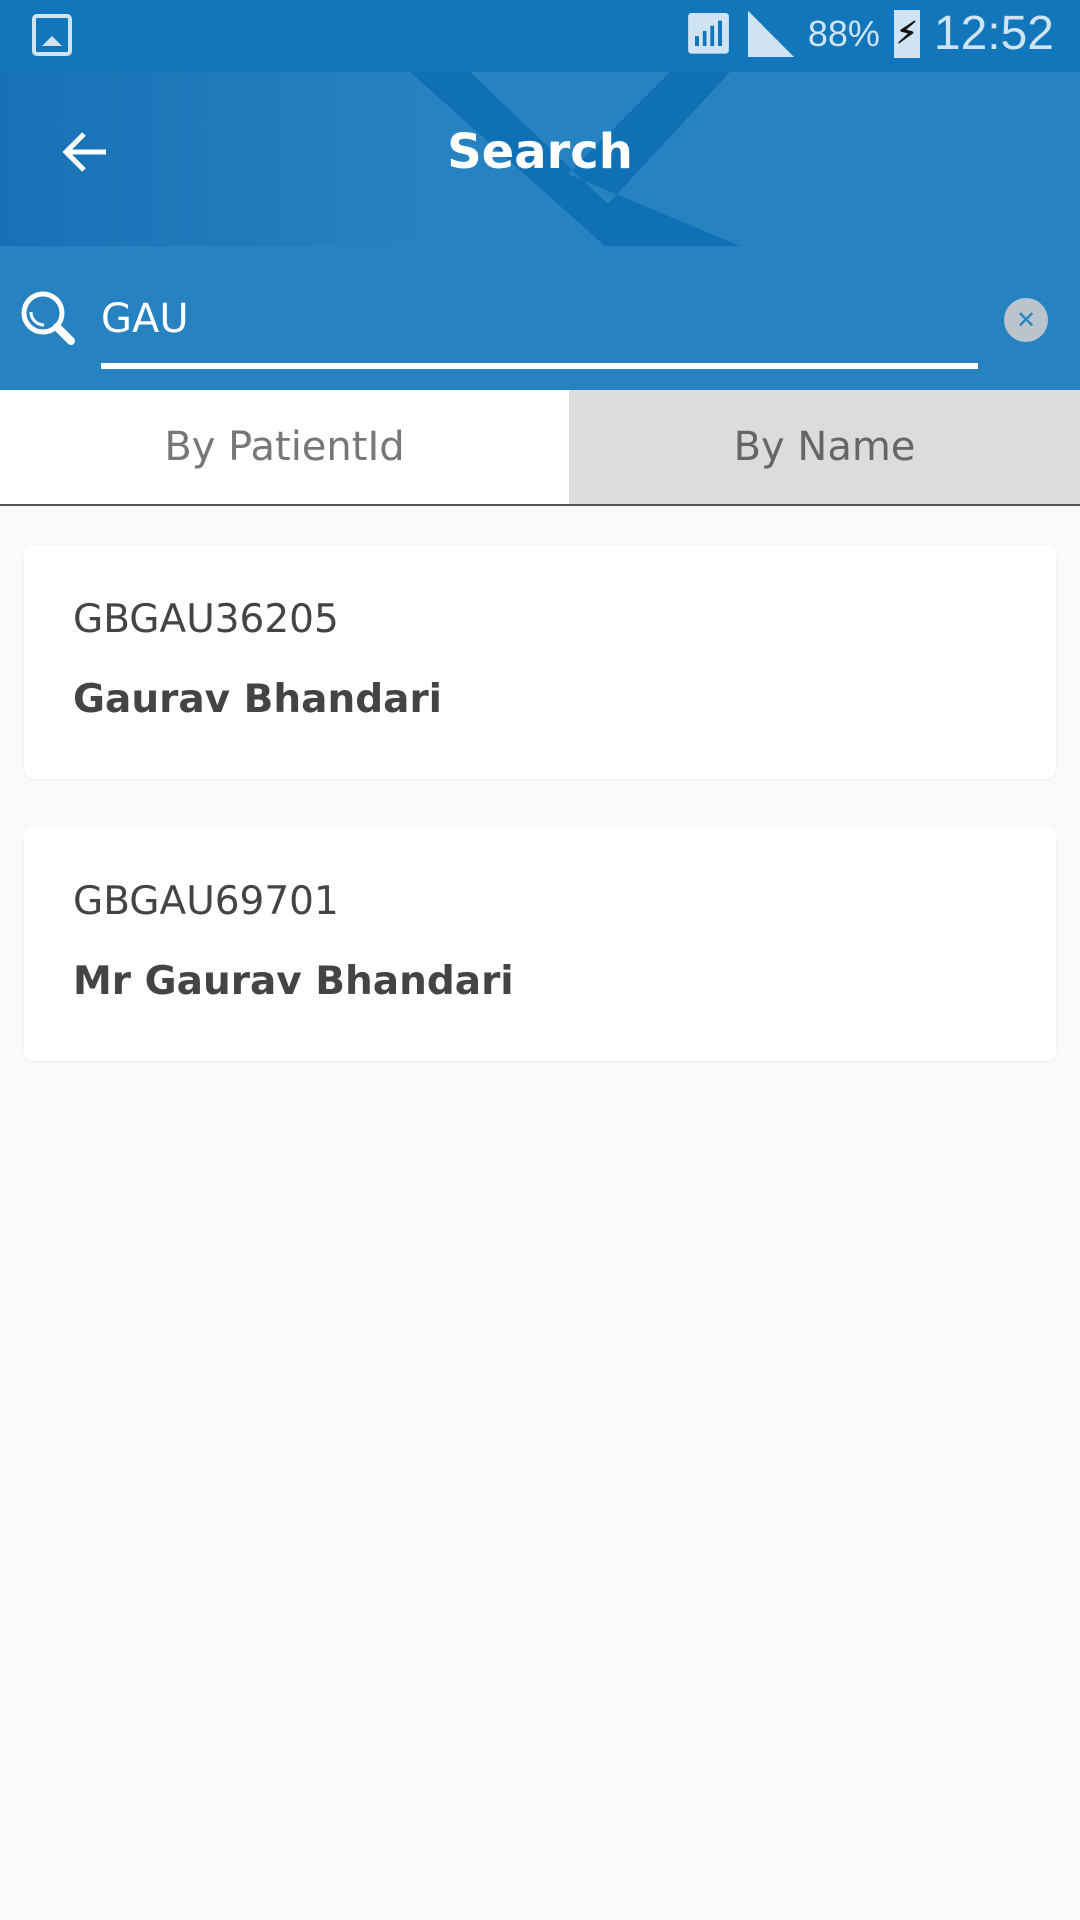 Image resolution: width=1080 pixels, height=1920 pixels. What do you see at coordinates (52, 35) in the screenshot?
I see `gallery-icon` at bounding box center [52, 35].